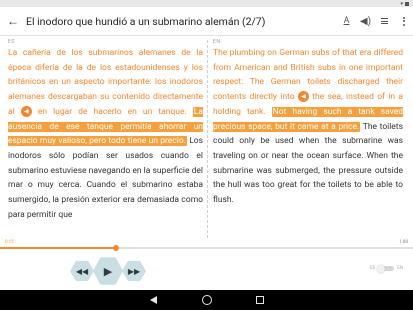 This screenshot has width=413, height=310. What do you see at coordinates (206, 272) in the screenshot?
I see `player-controls: ◀◀ ▶ ▶▶ ES EN` at bounding box center [206, 272].